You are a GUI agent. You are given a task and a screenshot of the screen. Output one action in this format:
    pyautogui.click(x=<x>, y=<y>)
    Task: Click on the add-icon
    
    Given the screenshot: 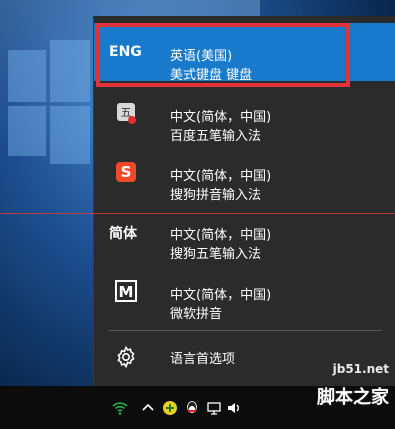 What is the action you would take?
    pyautogui.click(x=170, y=408)
    